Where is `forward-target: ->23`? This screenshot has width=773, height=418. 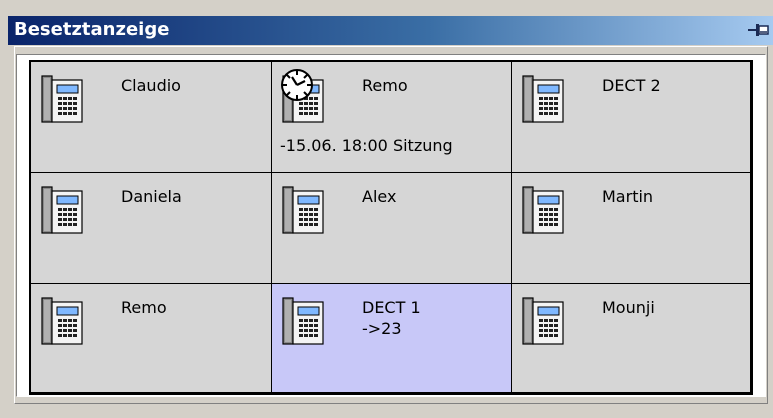 forward-target: ->23 is located at coordinates (382, 328).